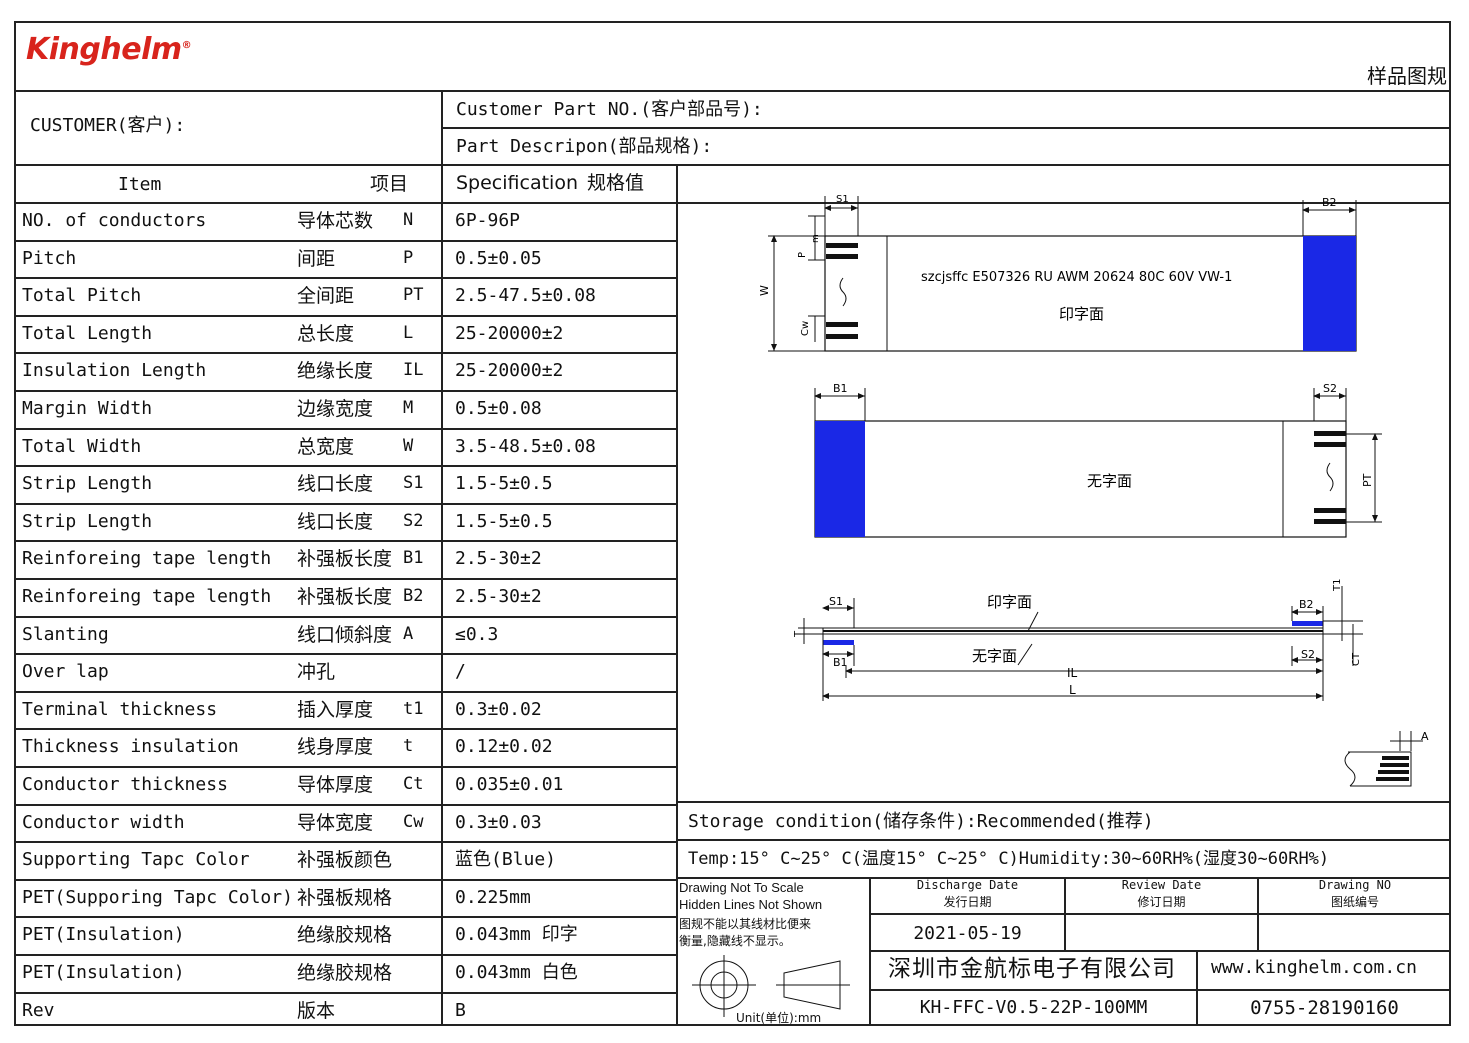  I want to click on s2-side-label: S2, so click(1308, 654).